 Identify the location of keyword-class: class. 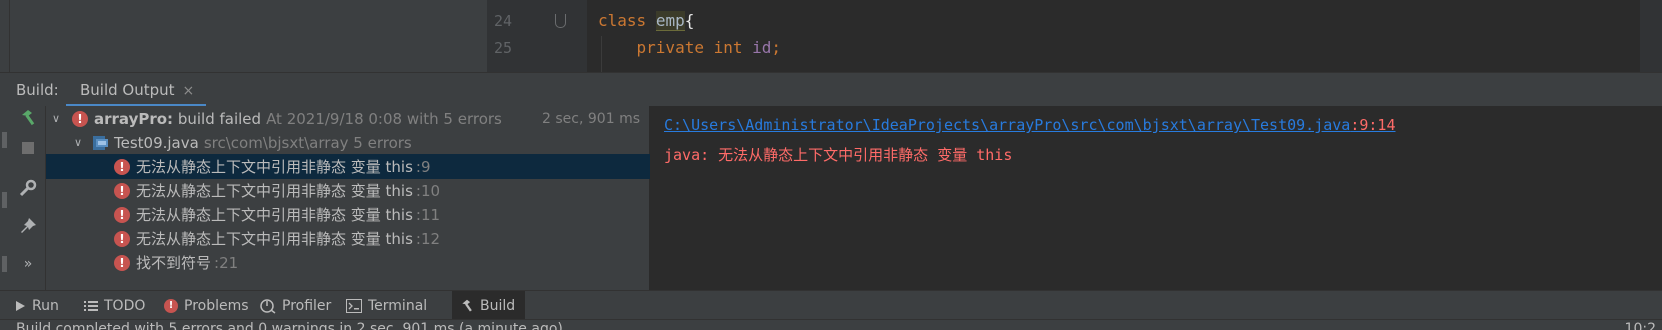
(622, 20).